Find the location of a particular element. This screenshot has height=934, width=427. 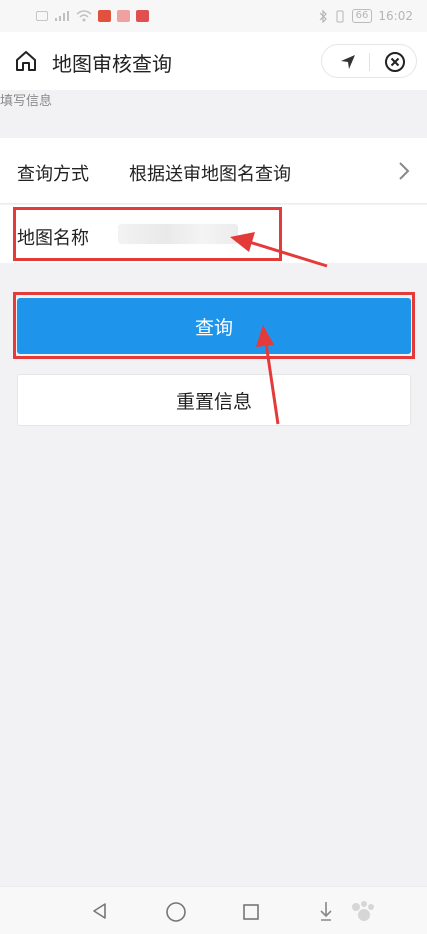

home-circle-icon is located at coordinates (176, 912).